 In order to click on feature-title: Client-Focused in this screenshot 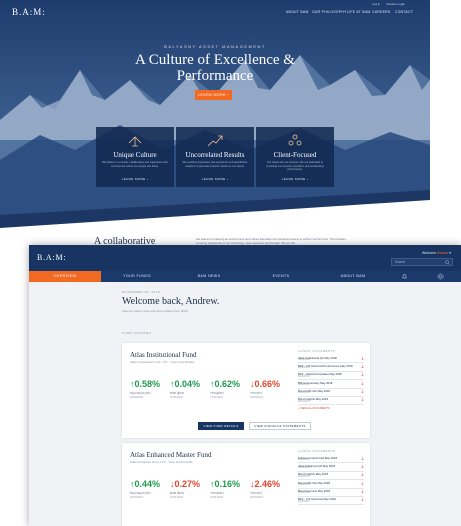, I will do `click(295, 155)`.